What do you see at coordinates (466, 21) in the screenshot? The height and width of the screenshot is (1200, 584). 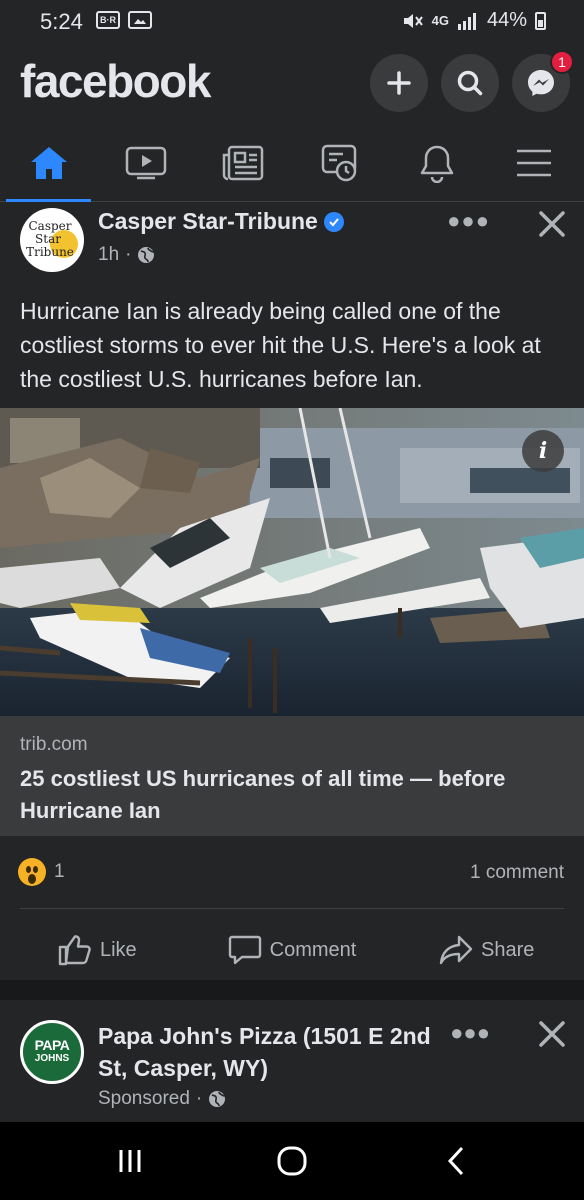 I see `signal-icon` at bounding box center [466, 21].